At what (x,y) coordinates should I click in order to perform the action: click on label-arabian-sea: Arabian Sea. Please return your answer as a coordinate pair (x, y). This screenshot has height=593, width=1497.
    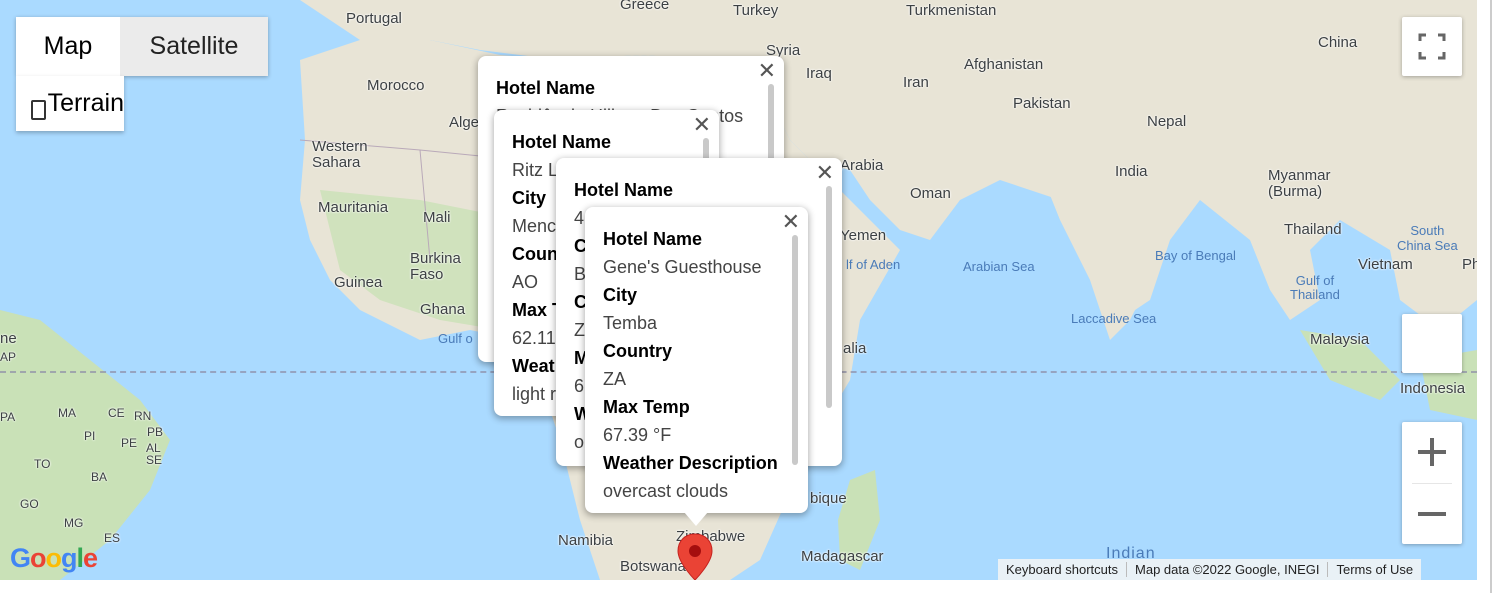
    Looking at the image, I should click on (999, 266).